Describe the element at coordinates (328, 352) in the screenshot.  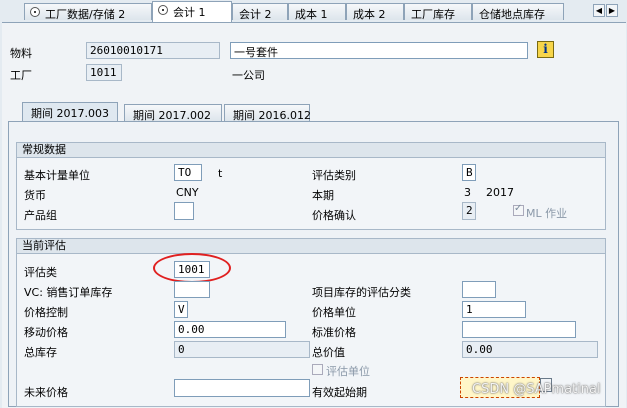
I see `total-value-label: 总价值` at that location.